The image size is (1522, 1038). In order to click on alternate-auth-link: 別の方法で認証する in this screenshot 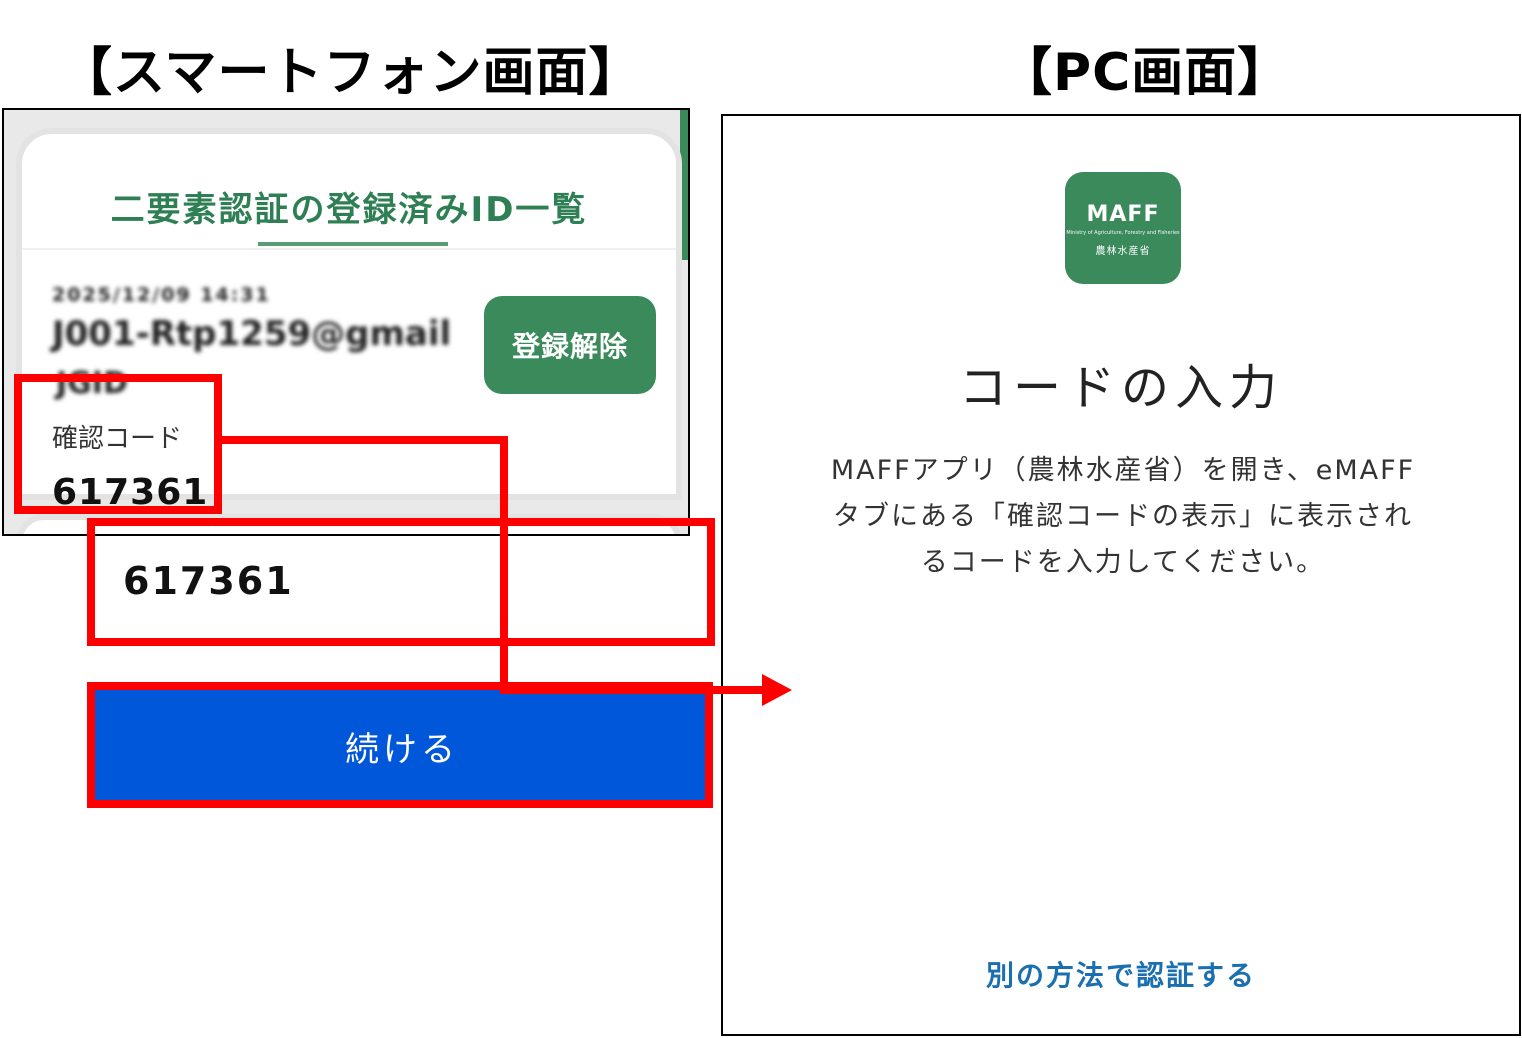, I will do `click(1121, 974)`.